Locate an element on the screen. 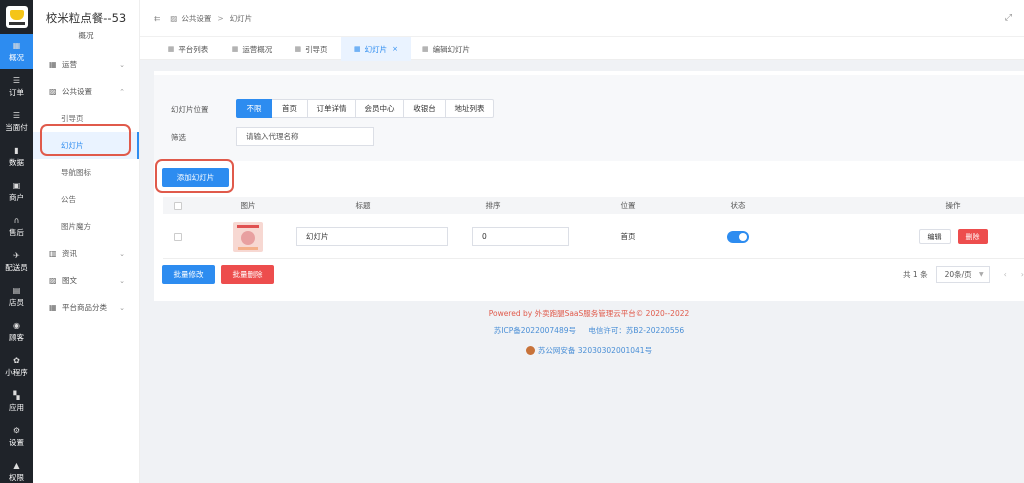  store-name: 校米粒点餐--53 is located at coordinates (86, 18).